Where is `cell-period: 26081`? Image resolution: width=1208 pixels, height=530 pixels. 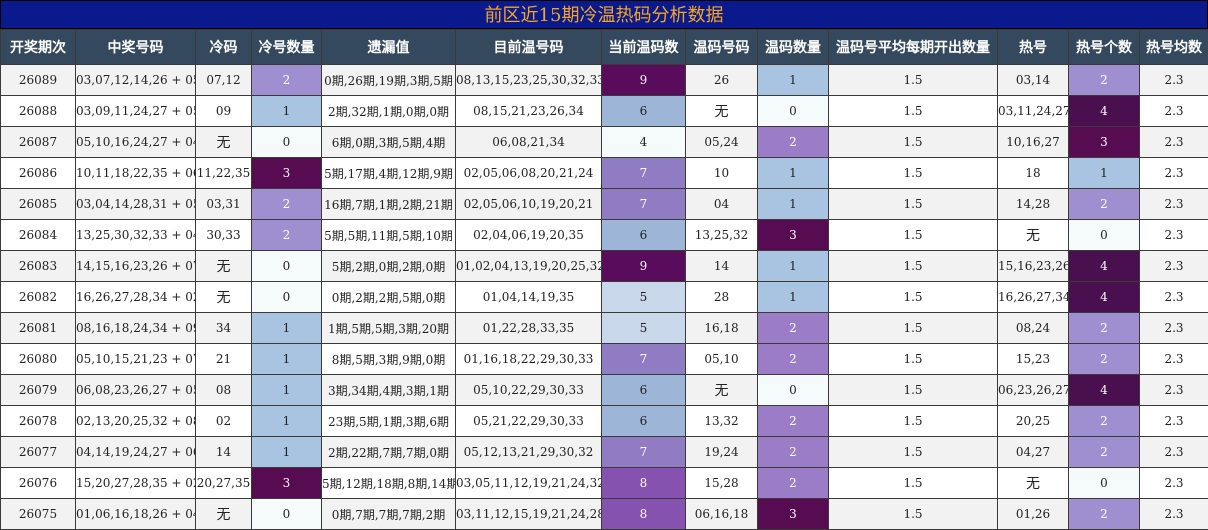
cell-period: 26081 is located at coordinates (38, 328).